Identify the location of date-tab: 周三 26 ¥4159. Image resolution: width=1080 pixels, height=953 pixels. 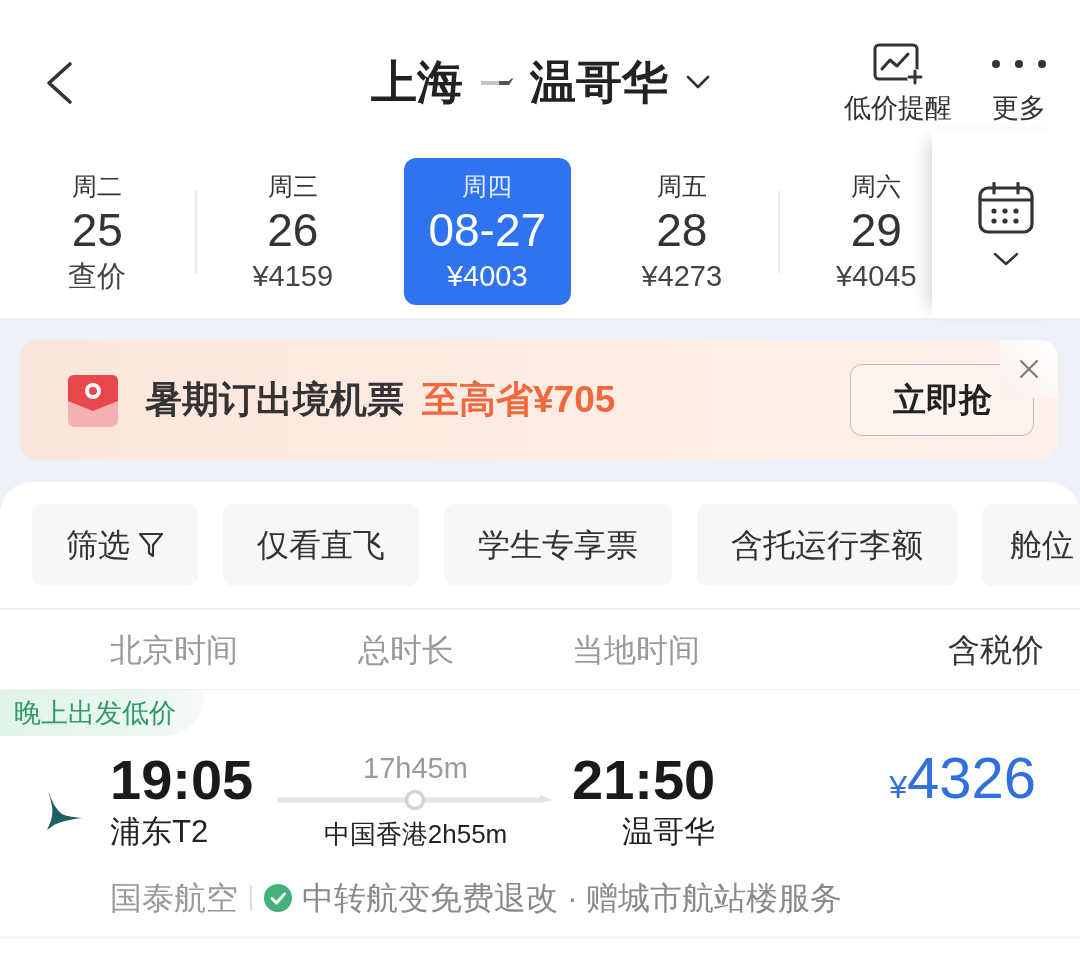
(292, 231).